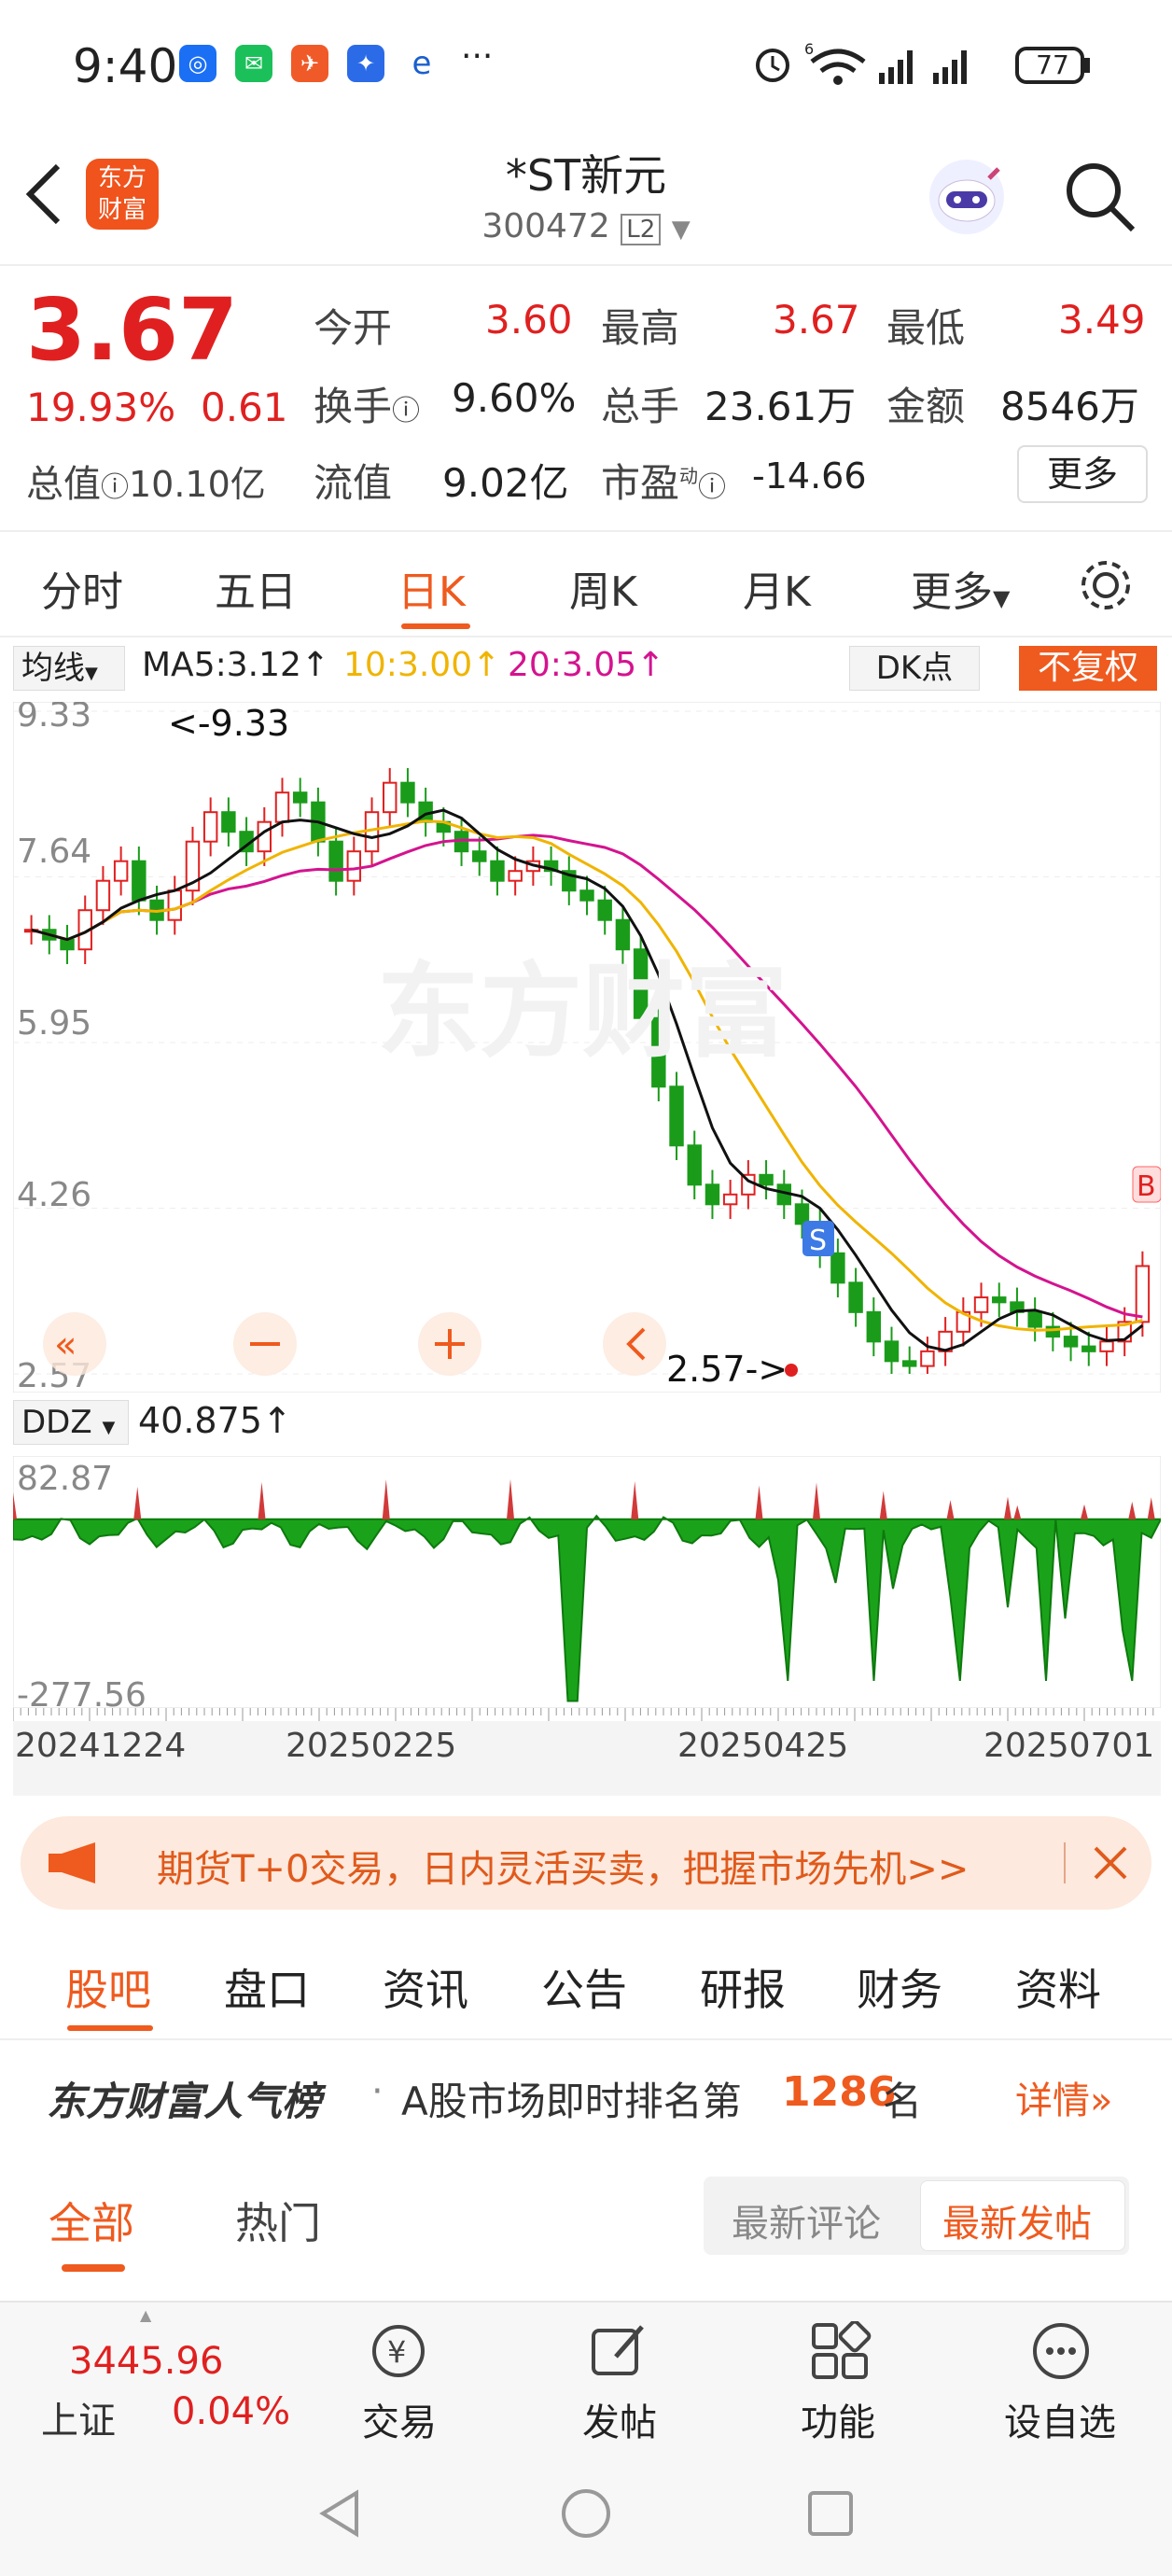 The width and height of the screenshot is (1172, 2576). What do you see at coordinates (587, 1758) in the screenshot?
I see `date-axis: 20241224 20250225 20250425 20250701` at bounding box center [587, 1758].